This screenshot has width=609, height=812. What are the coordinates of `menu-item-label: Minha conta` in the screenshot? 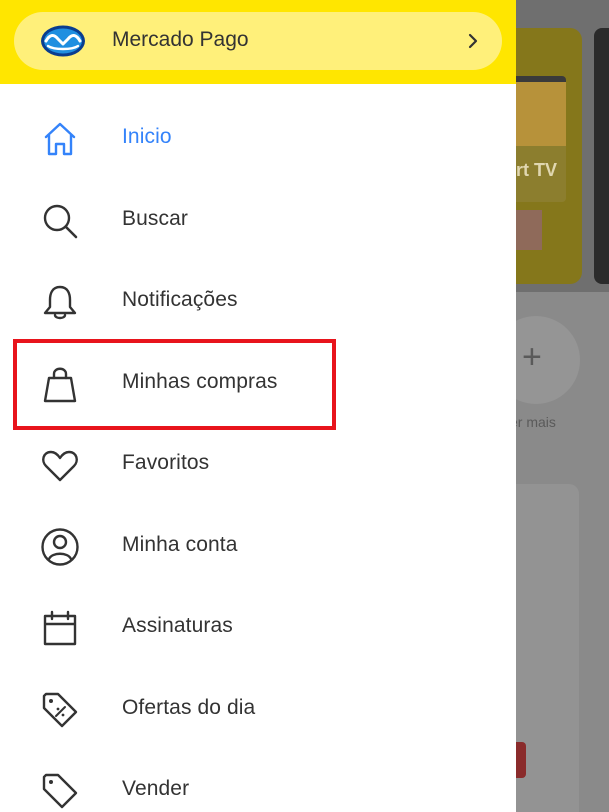 It's located at (180, 544).